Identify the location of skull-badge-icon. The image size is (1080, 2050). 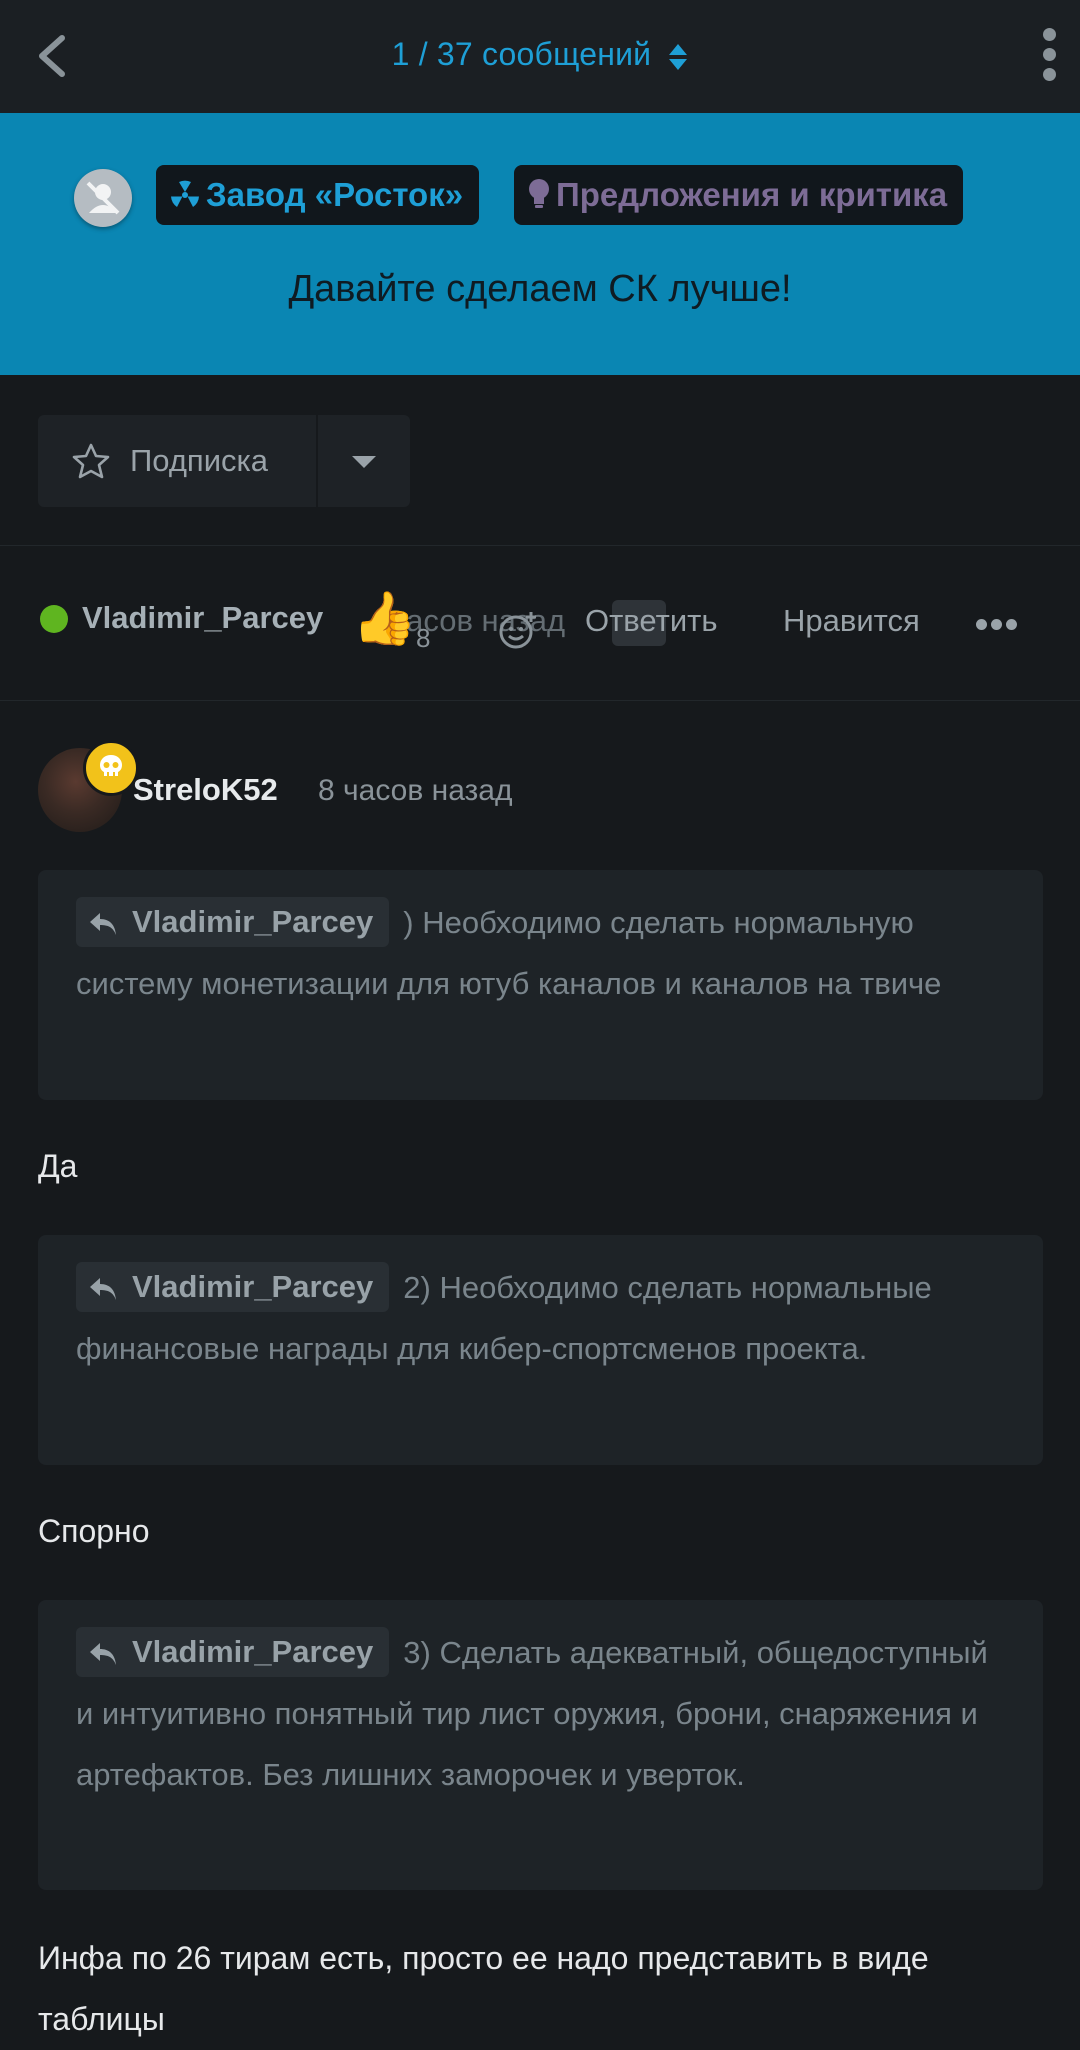
(111, 768).